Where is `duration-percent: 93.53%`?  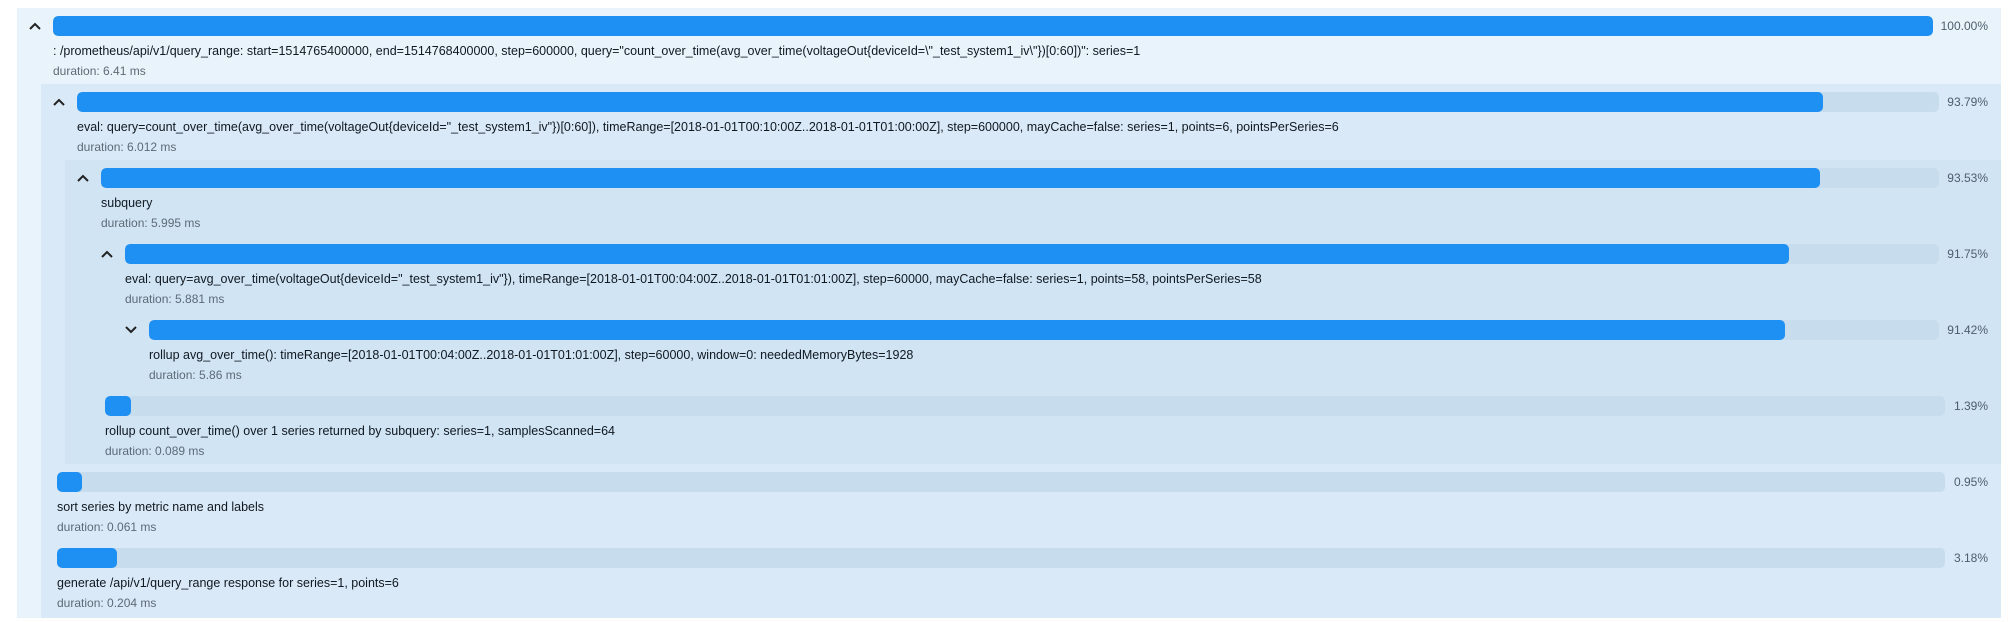
duration-percent: 93.53% is located at coordinates (1967, 178).